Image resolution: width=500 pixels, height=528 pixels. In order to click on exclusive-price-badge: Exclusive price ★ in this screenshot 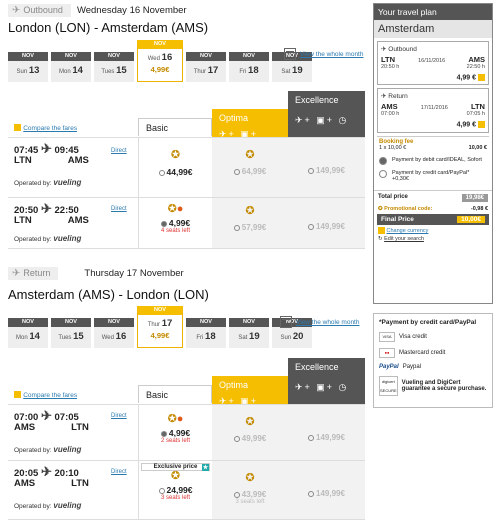, I will do `click(175, 467)`.